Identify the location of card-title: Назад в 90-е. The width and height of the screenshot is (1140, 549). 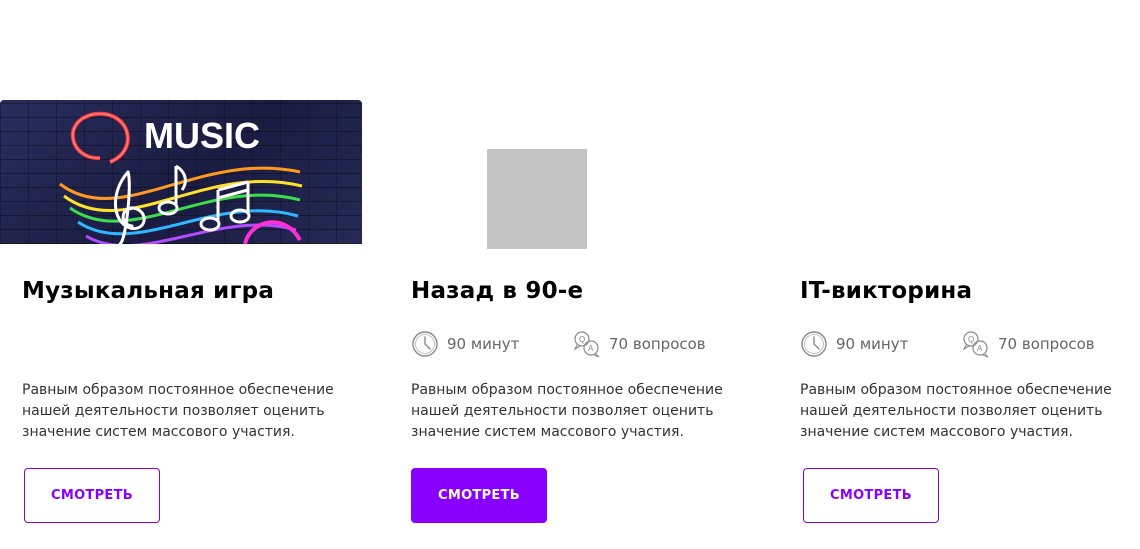
(497, 291).